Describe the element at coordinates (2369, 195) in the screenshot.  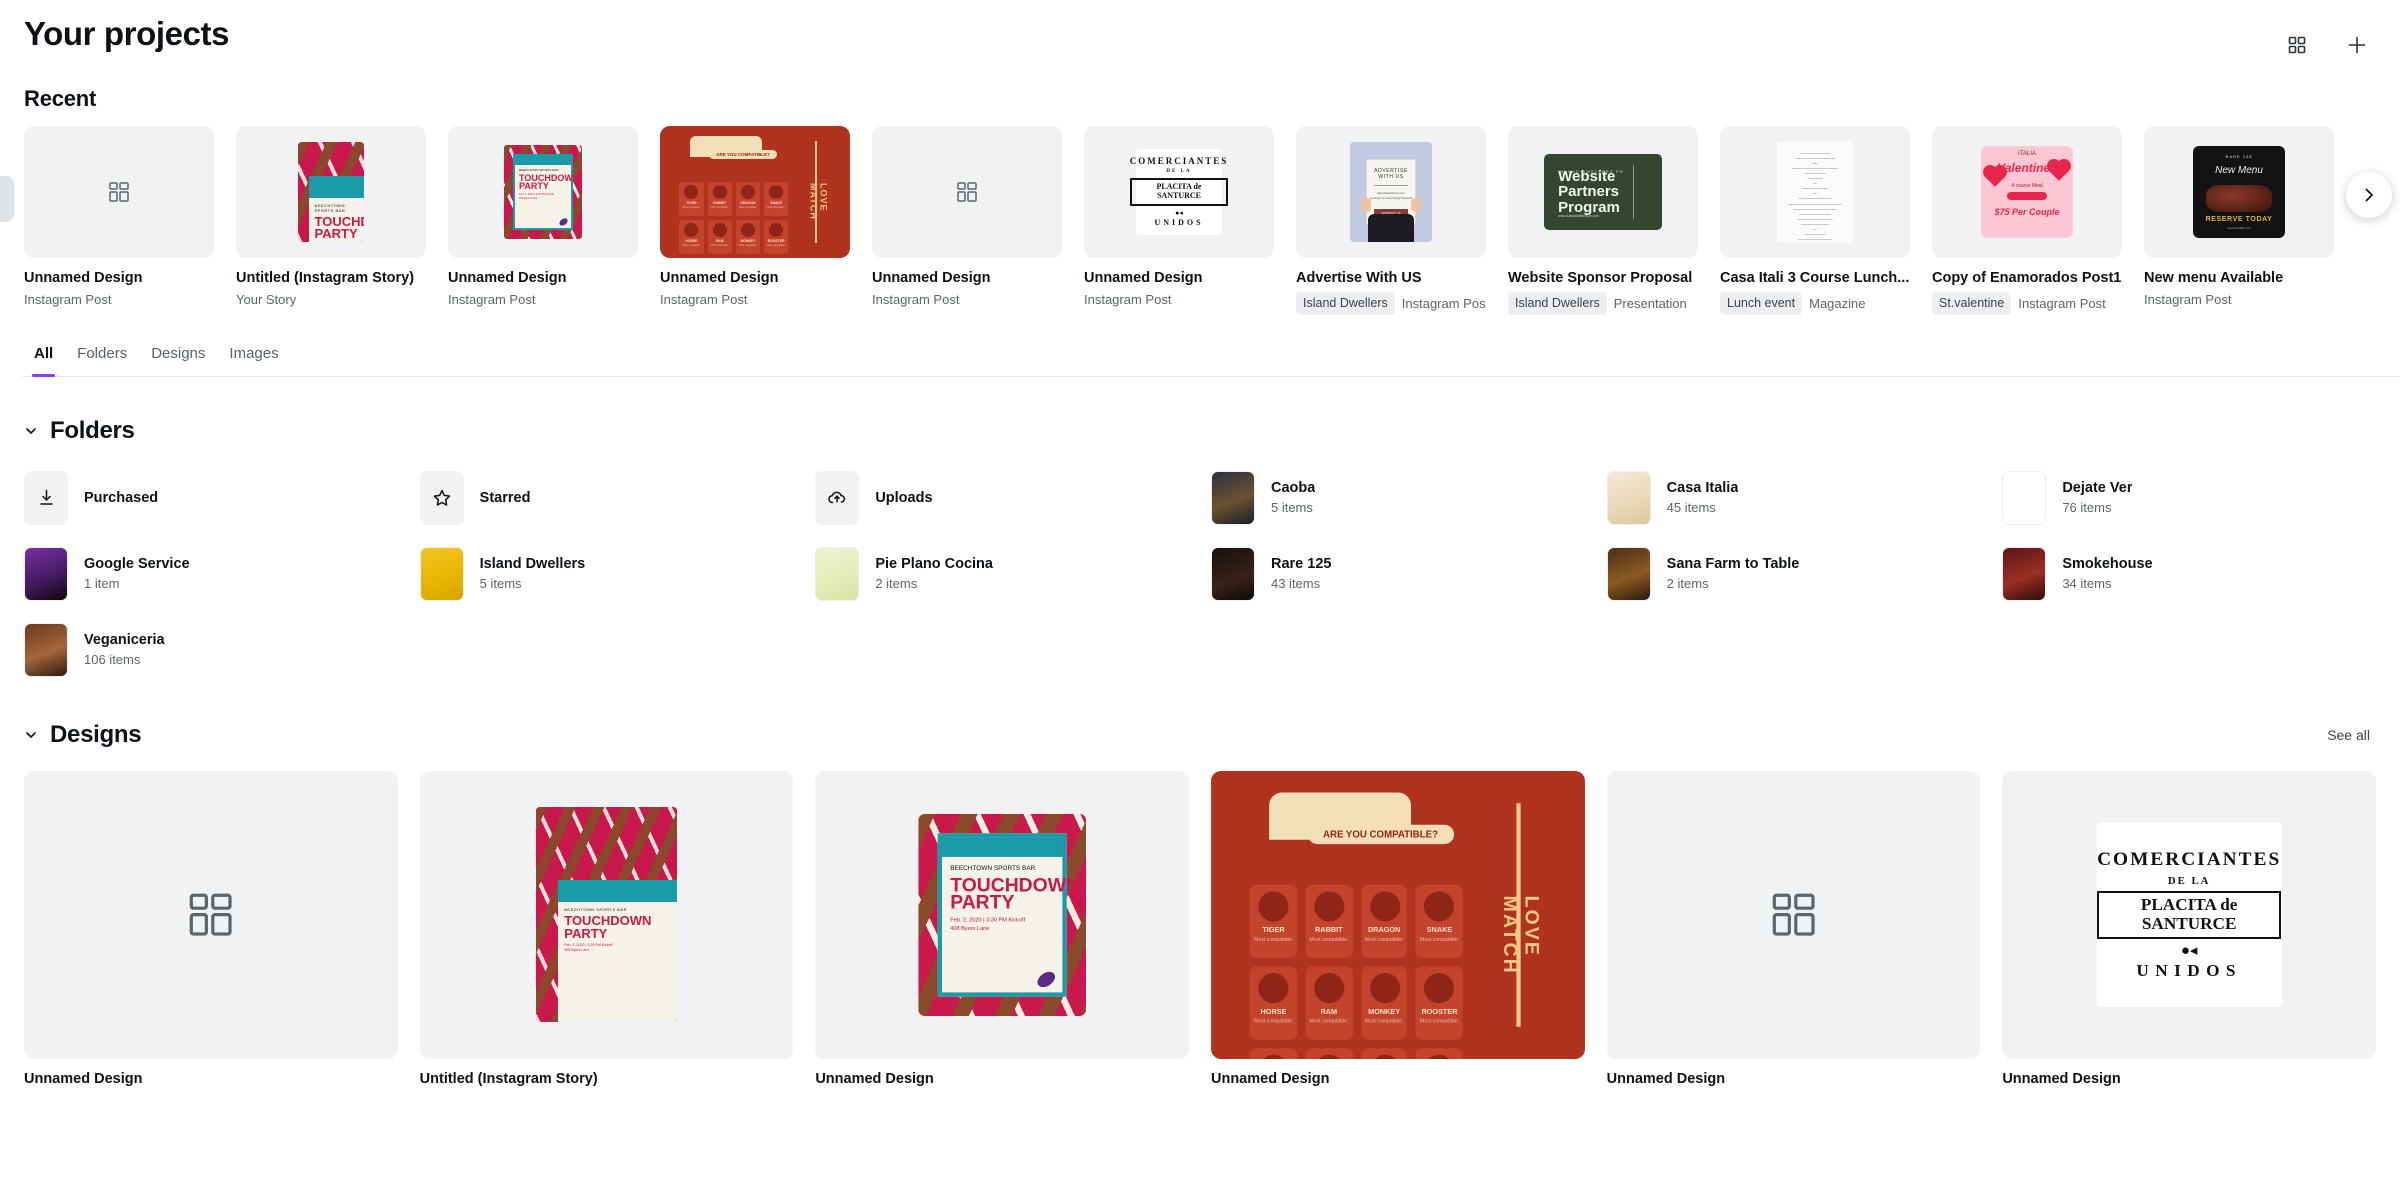
I see `carousel-next-button` at that location.